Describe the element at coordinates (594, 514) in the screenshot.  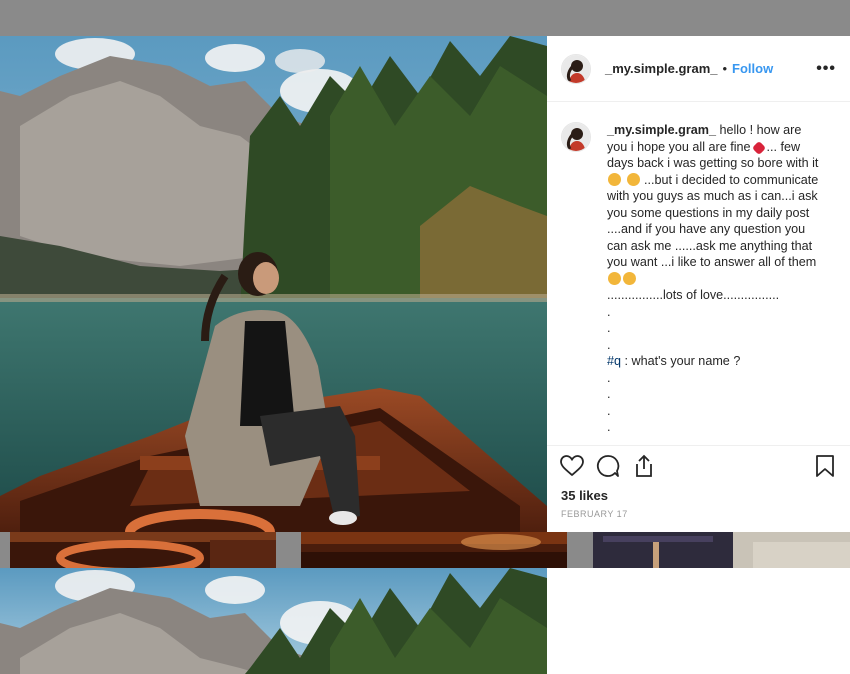
I see `post-date: FEBRUARY 17` at that location.